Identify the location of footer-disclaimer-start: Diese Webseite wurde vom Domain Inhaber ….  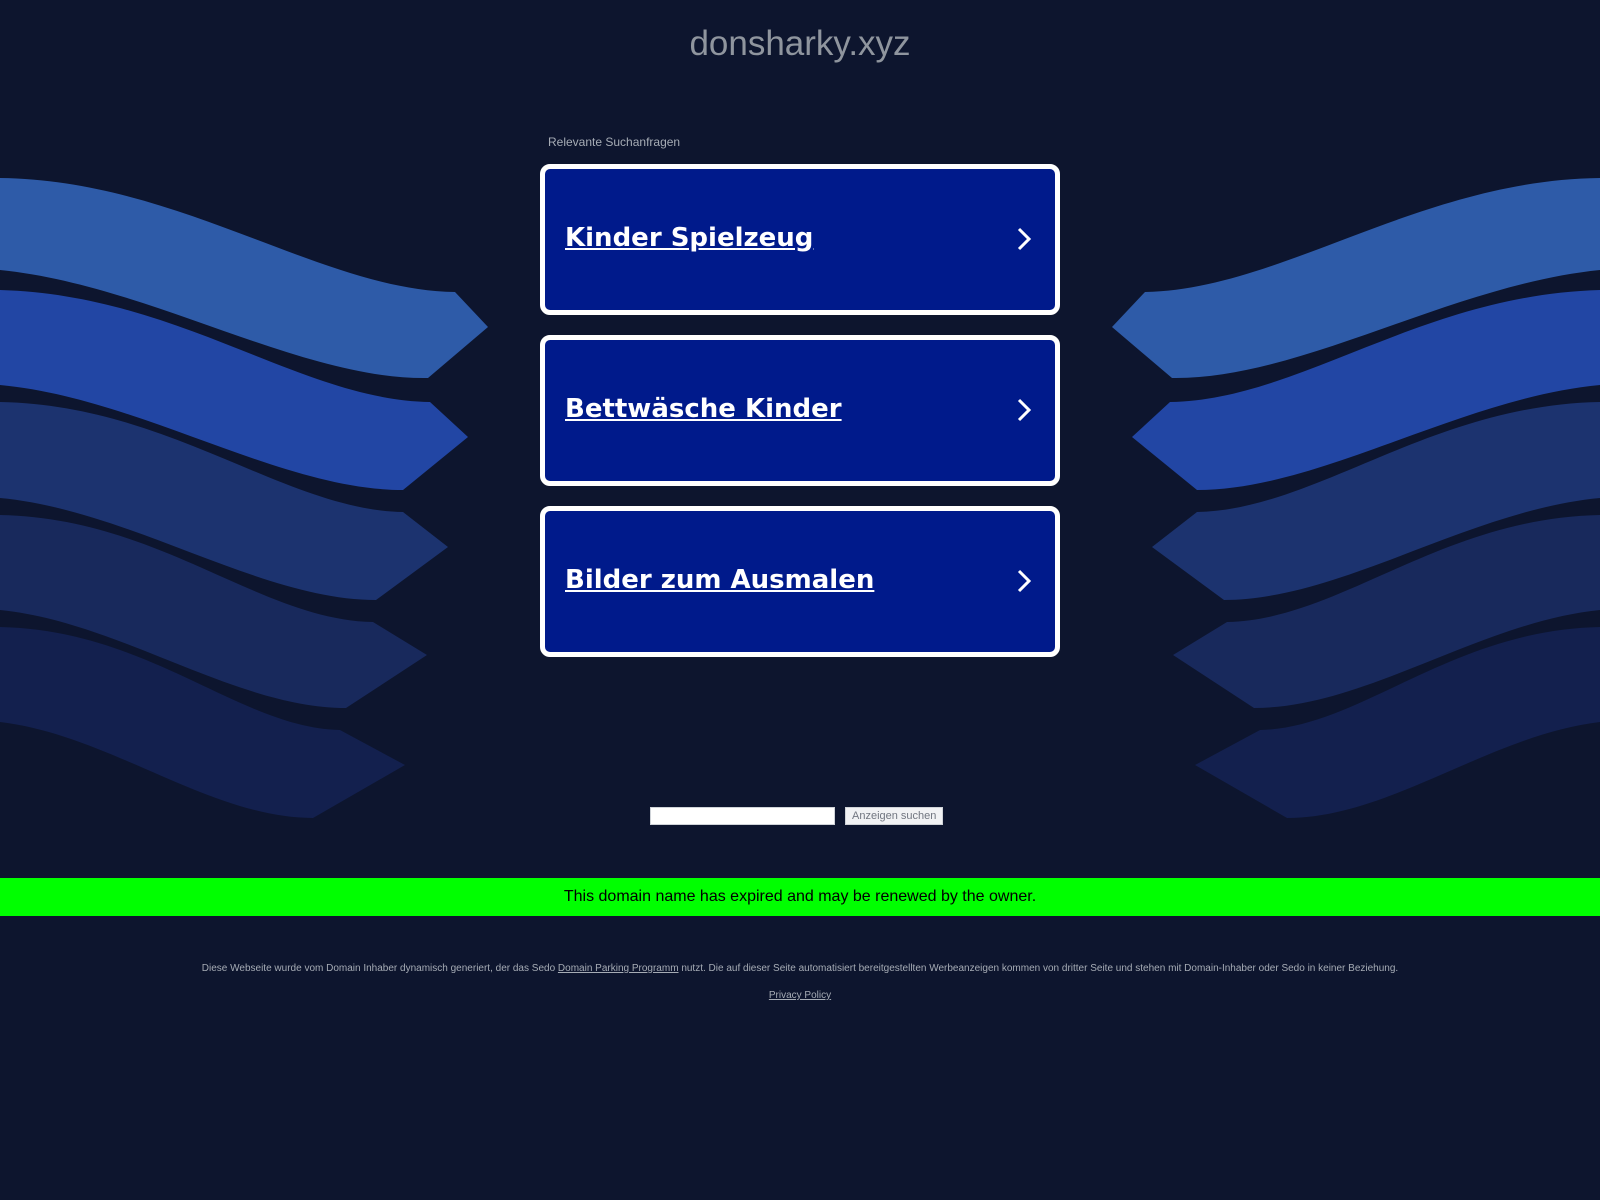
(378, 968).